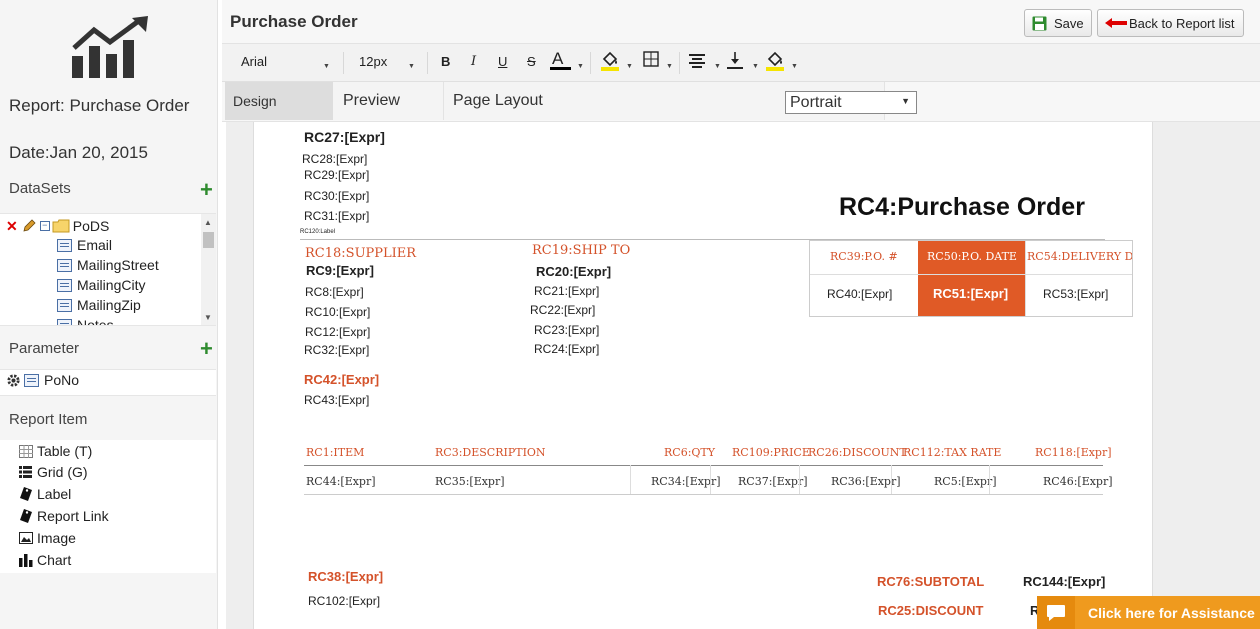 The height and width of the screenshot is (629, 1260). I want to click on border-icon, so click(651, 59).